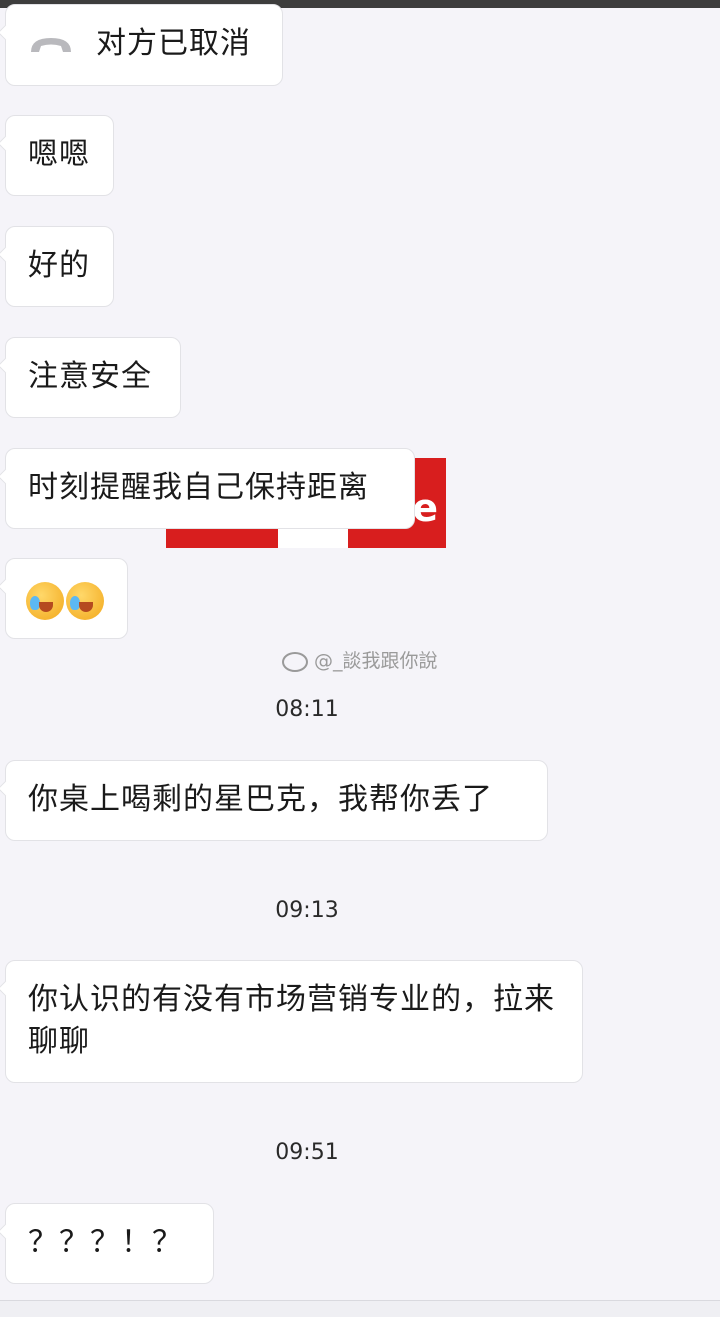 The width and height of the screenshot is (720, 1317). Describe the element at coordinates (376, 661) in the screenshot. I see `watermark-text: @_談我跟你說` at that location.